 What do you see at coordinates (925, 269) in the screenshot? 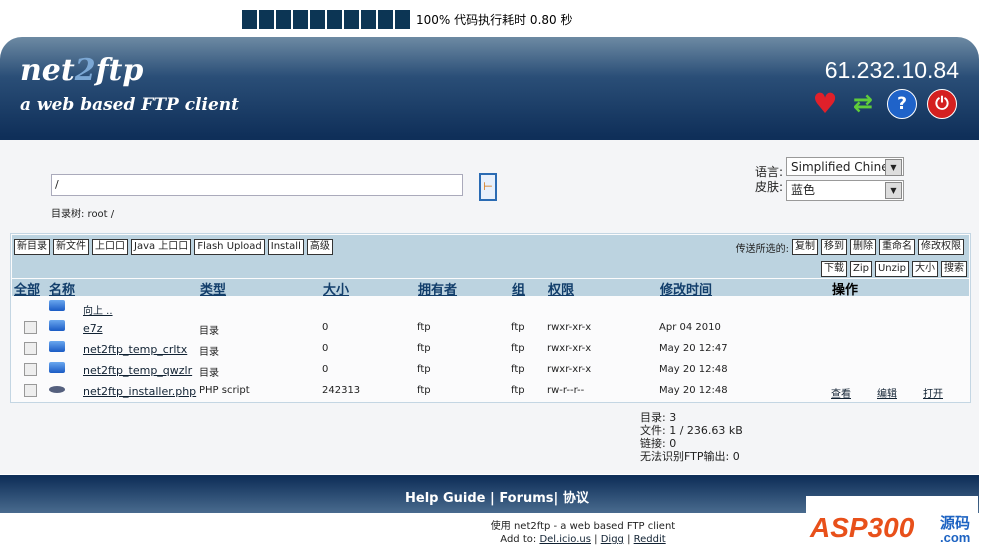
I see `toolbar-button: 大小` at bounding box center [925, 269].